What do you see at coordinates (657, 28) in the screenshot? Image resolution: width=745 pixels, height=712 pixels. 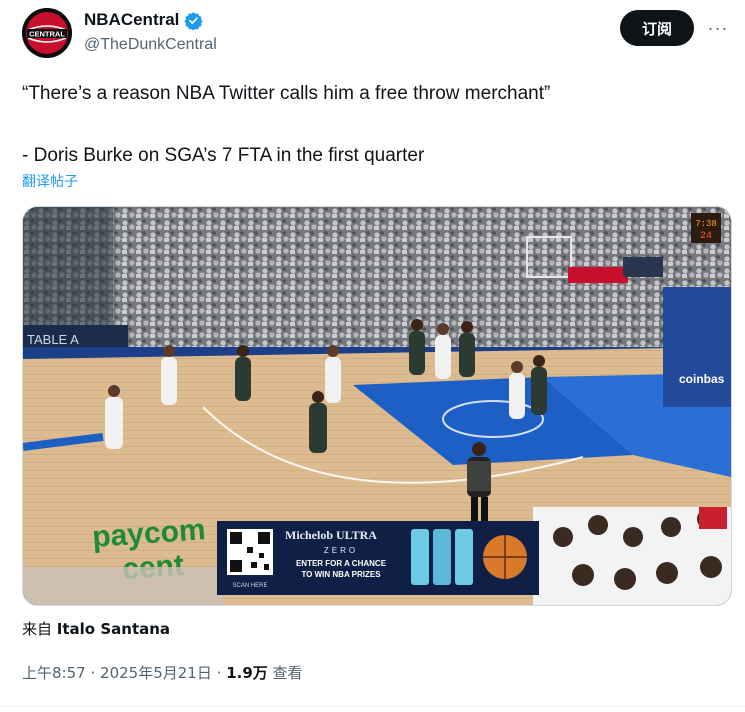 I see `follow-button: 订阅` at bounding box center [657, 28].